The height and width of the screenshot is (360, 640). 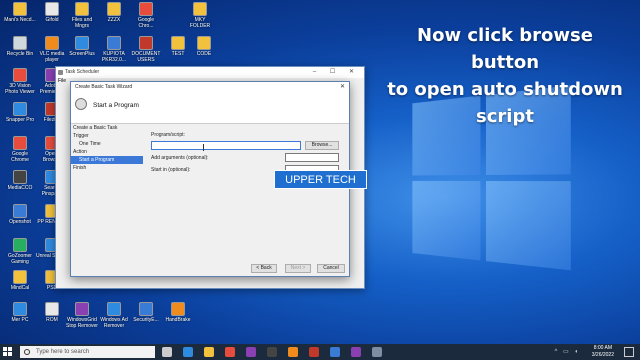 I want to click on desktop-icon: MediaCCO, so click(x=20, y=183).